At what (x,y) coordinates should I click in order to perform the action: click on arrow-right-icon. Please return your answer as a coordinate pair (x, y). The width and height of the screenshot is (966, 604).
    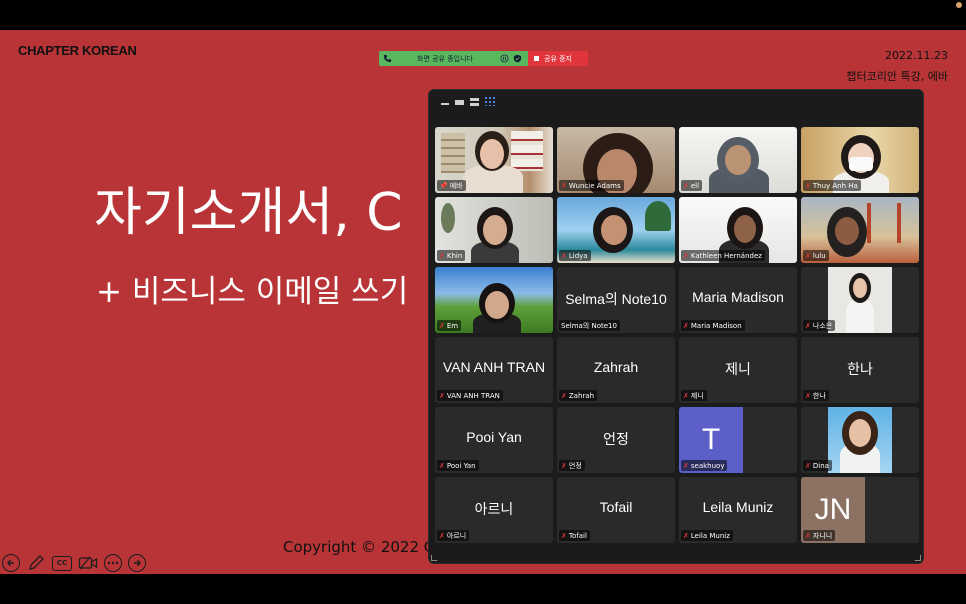
    Looking at the image, I should click on (137, 563).